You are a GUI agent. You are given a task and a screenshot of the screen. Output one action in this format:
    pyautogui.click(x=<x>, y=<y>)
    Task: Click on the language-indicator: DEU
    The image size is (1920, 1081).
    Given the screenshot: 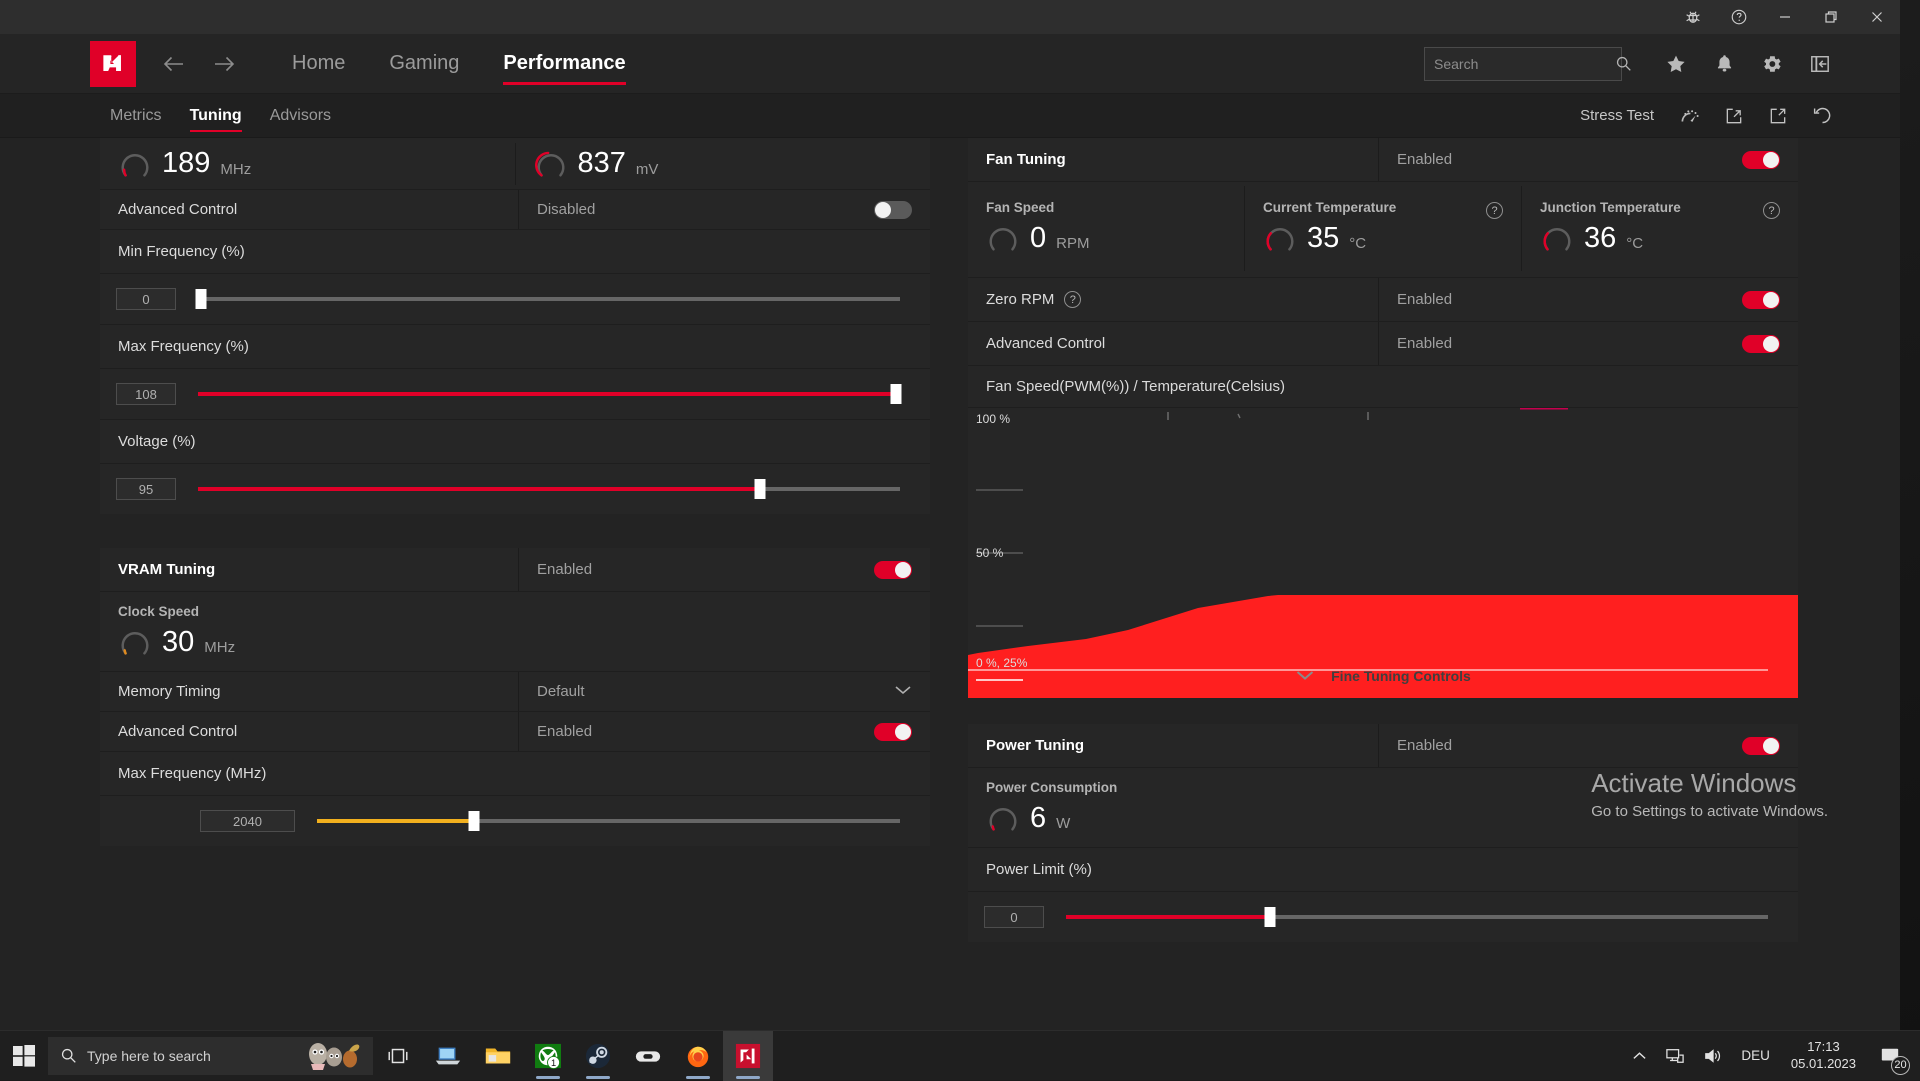 What is the action you would take?
    pyautogui.click(x=1755, y=1056)
    